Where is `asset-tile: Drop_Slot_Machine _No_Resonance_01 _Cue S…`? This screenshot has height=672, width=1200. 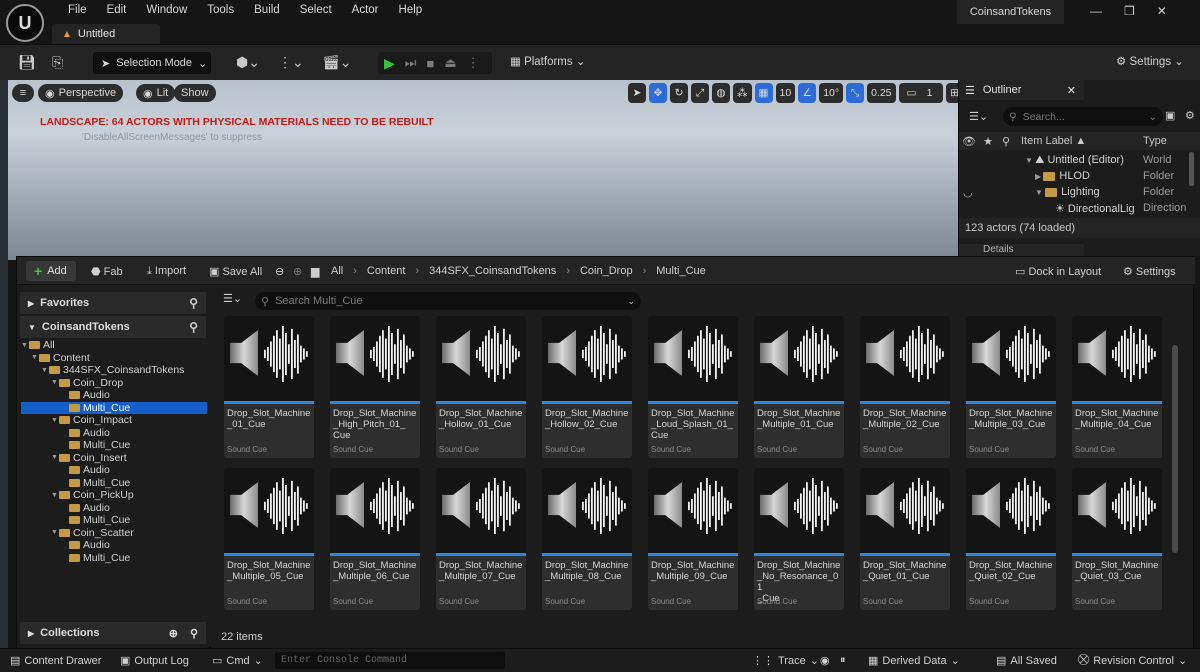 asset-tile: Drop_Slot_Machine _No_Resonance_01 _Cue S… is located at coordinates (799, 539).